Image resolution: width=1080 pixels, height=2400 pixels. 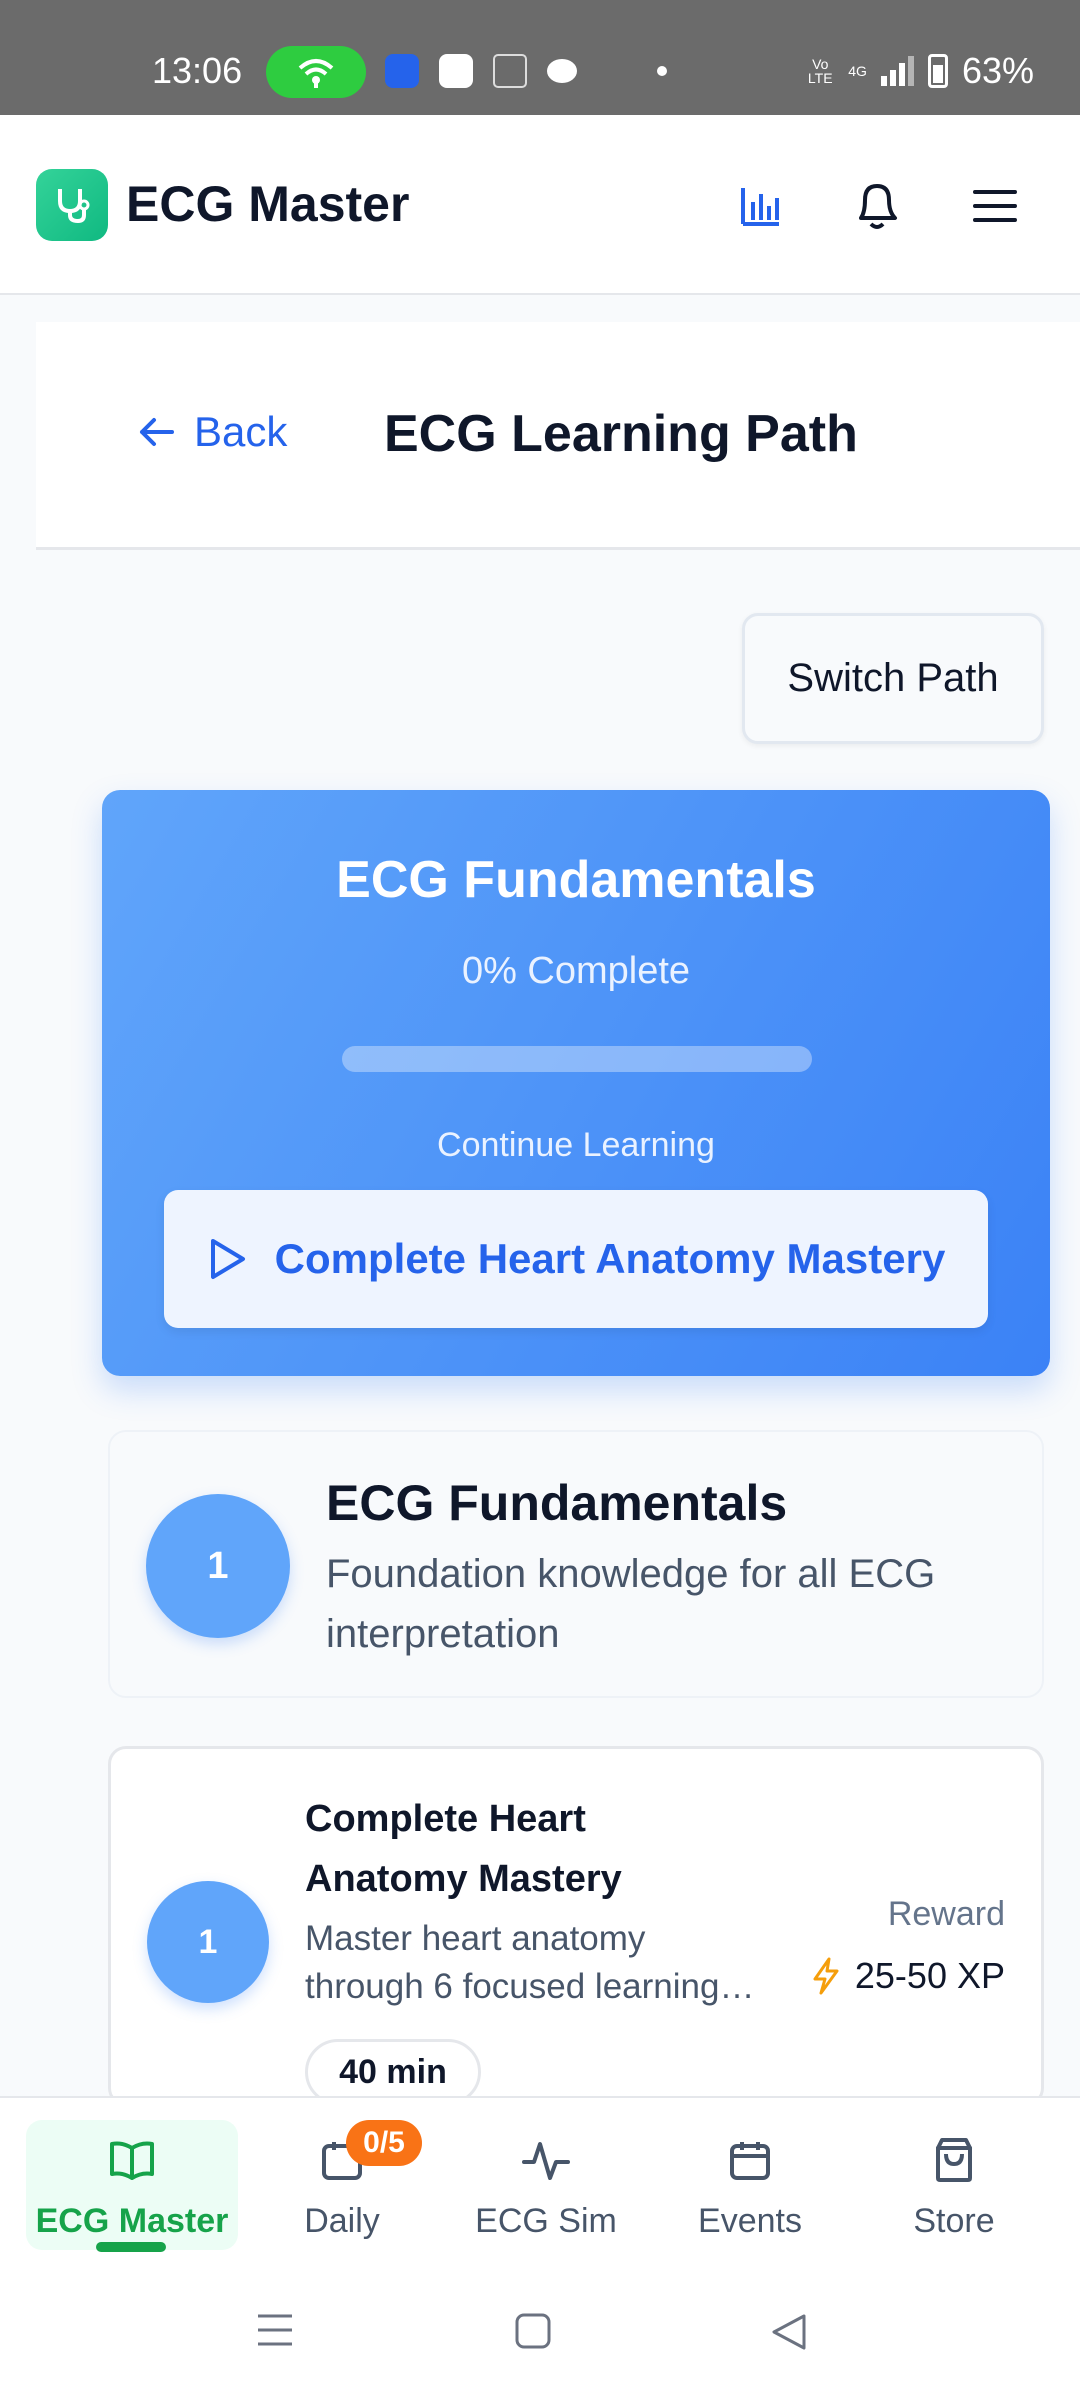 I want to click on page-title: ECG Learning Path, so click(x=621, y=434).